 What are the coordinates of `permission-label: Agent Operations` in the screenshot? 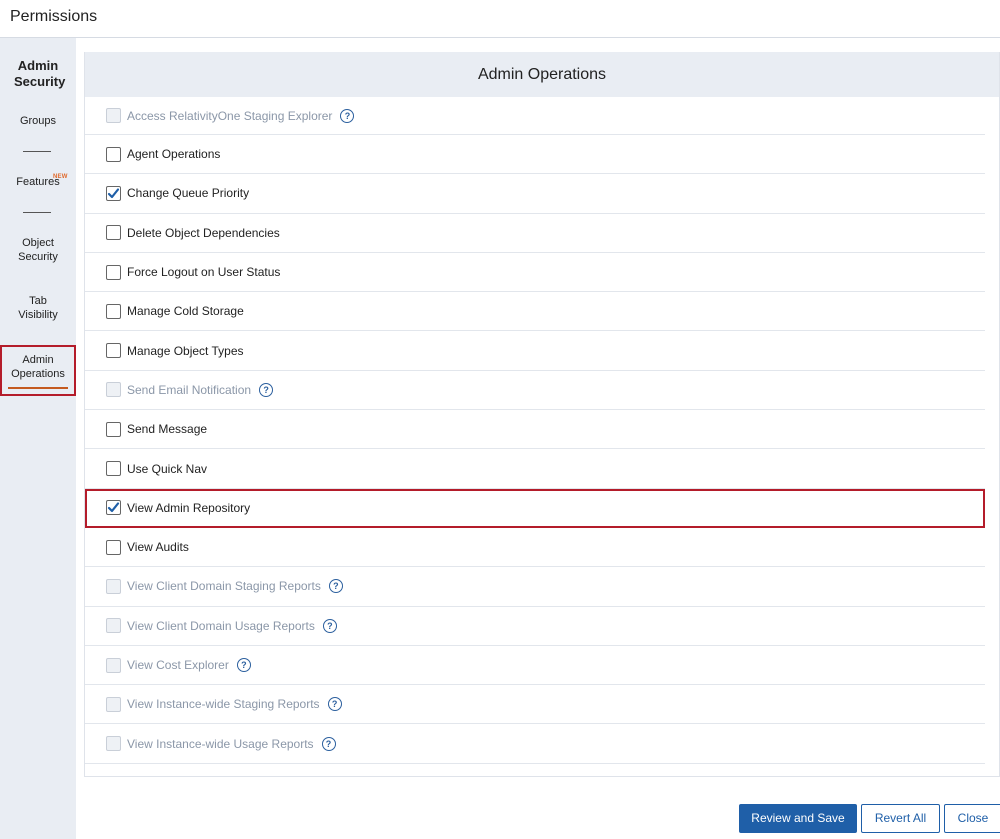 It's located at (174, 154).